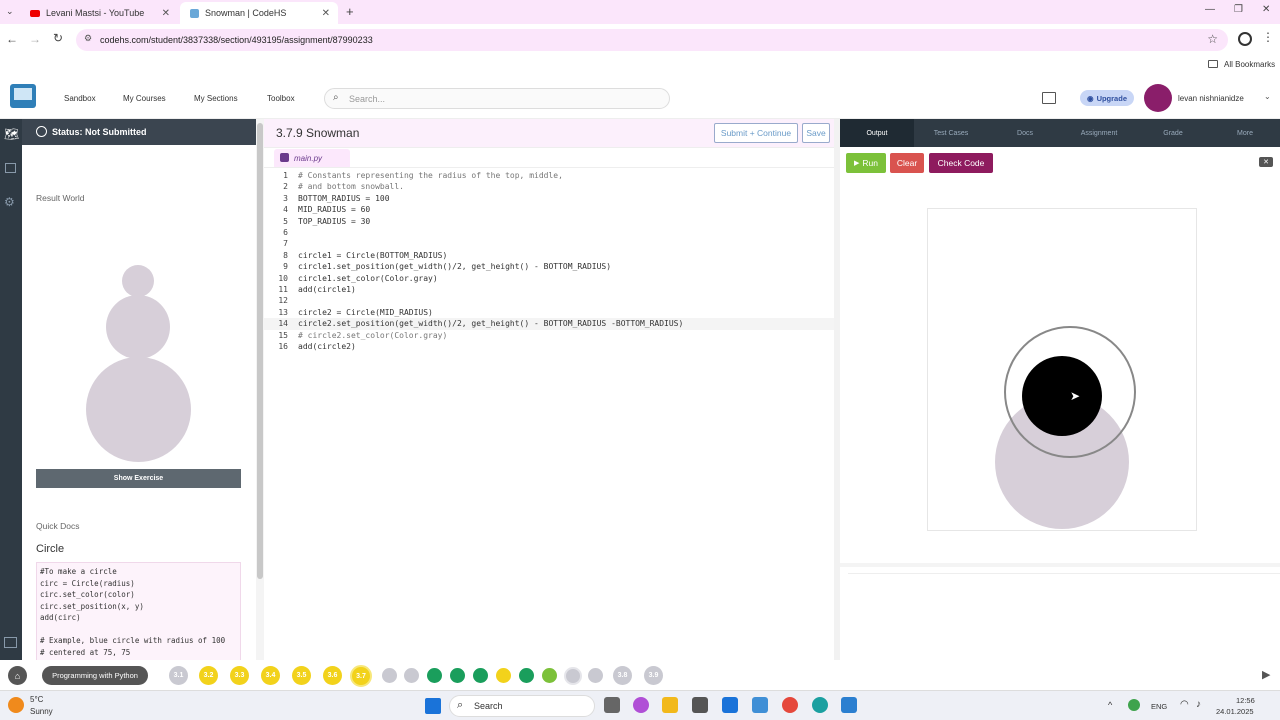 The height and width of the screenshot is (720, 1280). What do you see at coordinates (1049, 98) in the screenshot?
I see `calendar-icon` at bounding box center [1049, 98].